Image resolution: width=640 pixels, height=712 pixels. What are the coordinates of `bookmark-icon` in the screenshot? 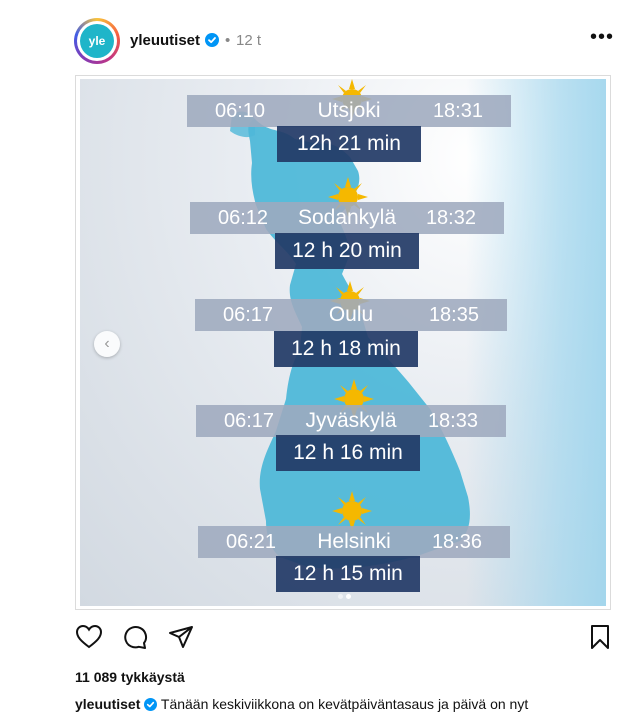 It's located at (600, 637).